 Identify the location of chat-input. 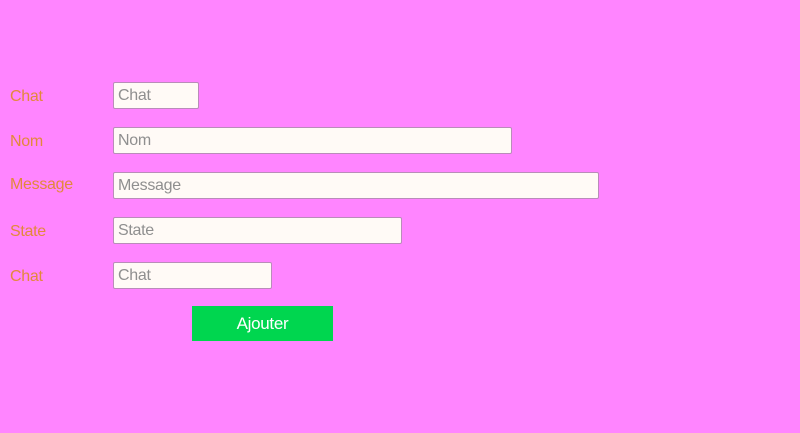
(156, 95).